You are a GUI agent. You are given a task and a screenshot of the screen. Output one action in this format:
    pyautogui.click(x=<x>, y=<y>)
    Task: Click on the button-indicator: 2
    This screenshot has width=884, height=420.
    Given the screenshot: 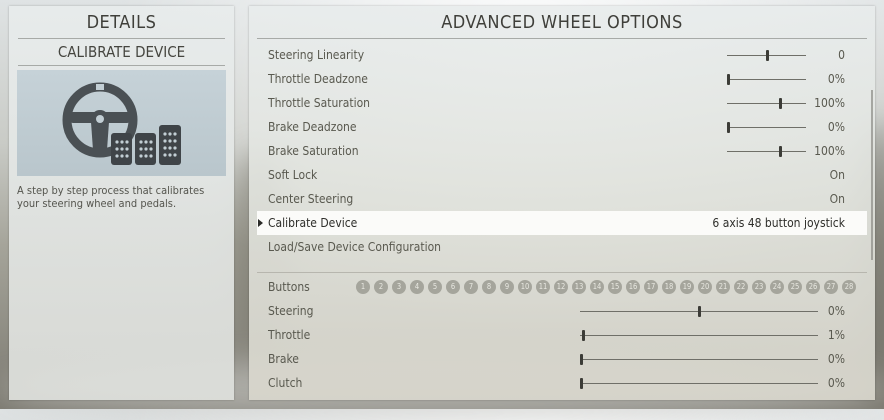 What is the action you would take?
    pyautogui.click(x=381, y=287)
    